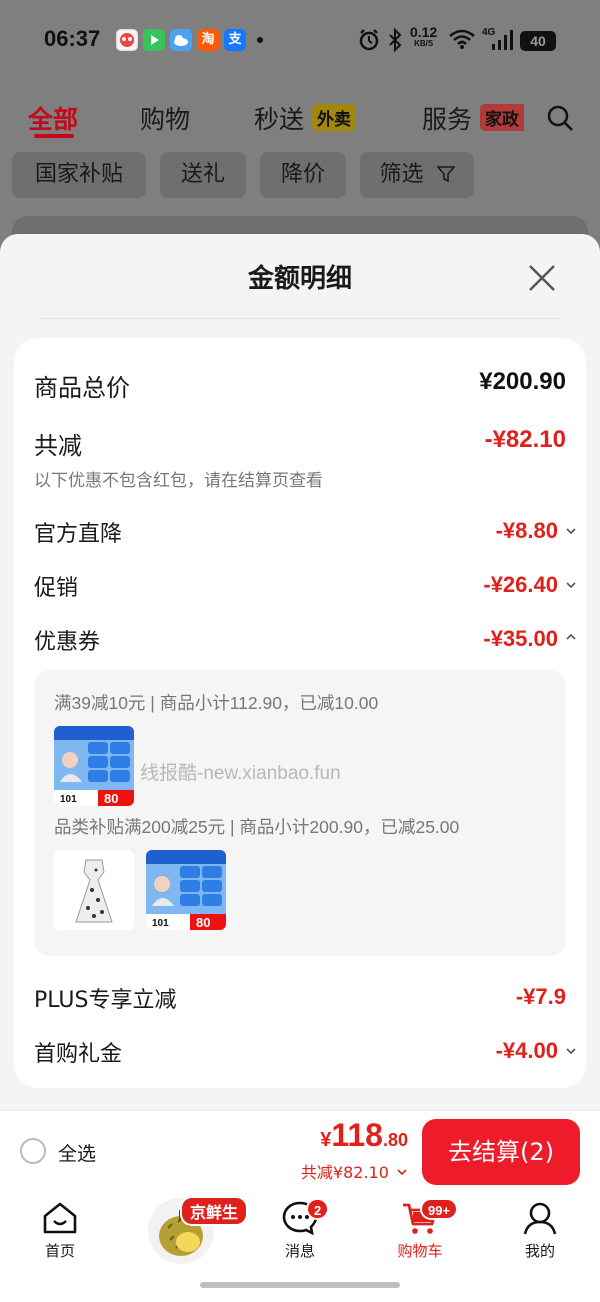 The width and height of the screenshot is (600, 1302). I want to click on nav-messages-label: 消息, so click(299, 1251).